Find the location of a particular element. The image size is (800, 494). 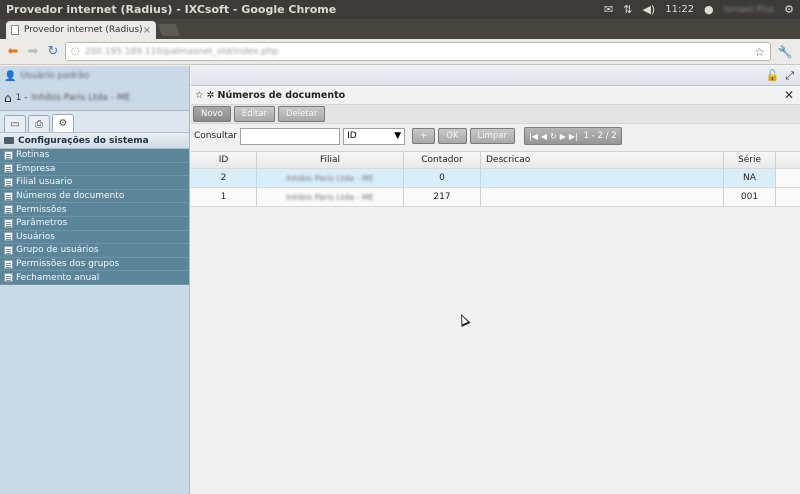

sidebar-item-numeros-documento: Números de documento is located at coordinates (94, 197).